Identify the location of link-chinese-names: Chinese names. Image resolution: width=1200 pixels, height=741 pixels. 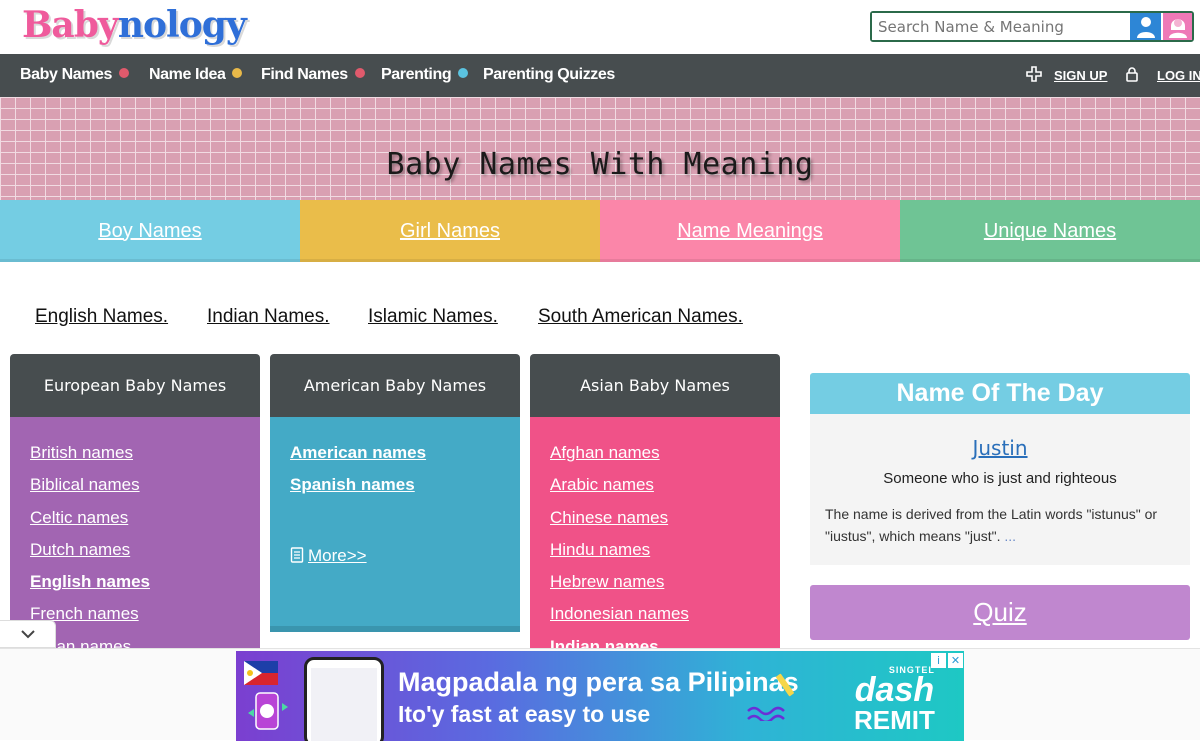
(655, 524).